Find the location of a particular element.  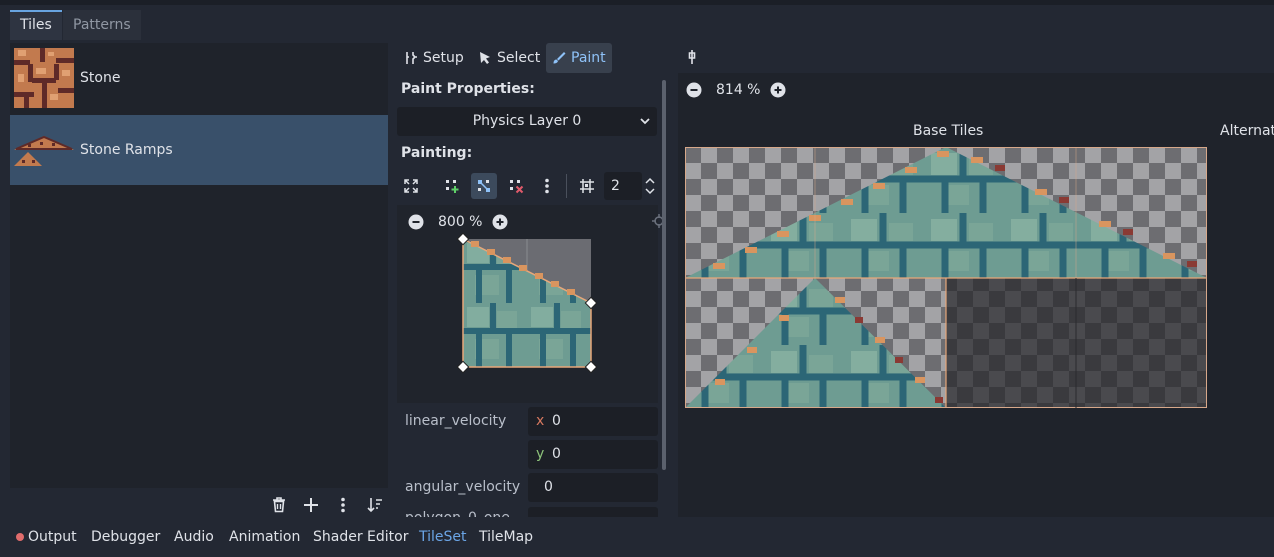

paint-mode-button: Paint is located at coordinates (579, 58).